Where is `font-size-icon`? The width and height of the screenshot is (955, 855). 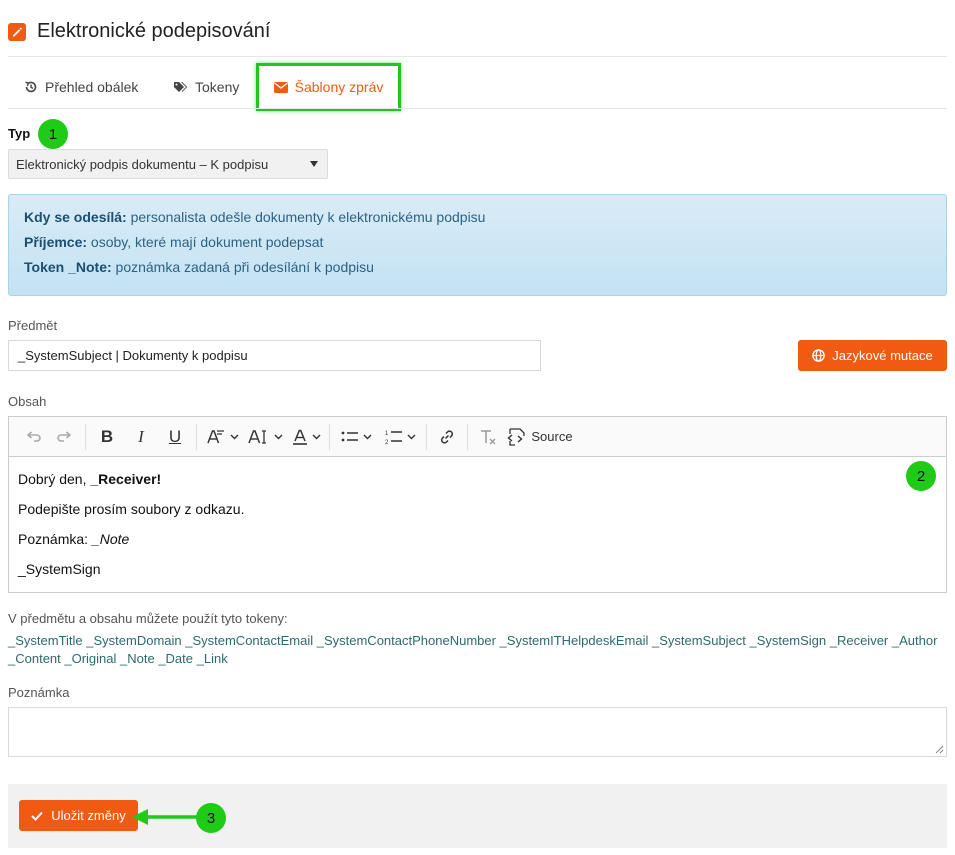
font-size-icon is located at coordinates (265, 437).